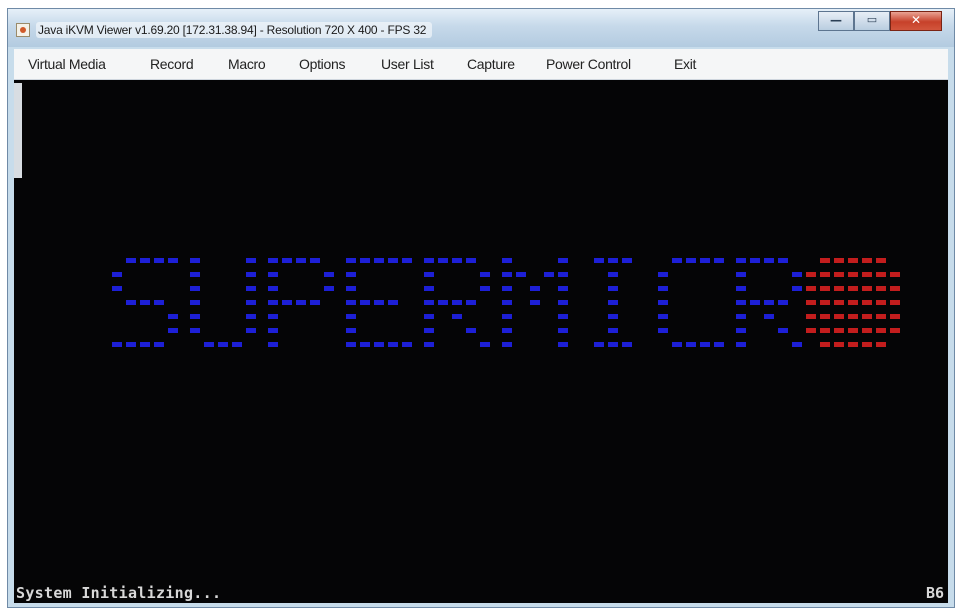 This screenshot has height=610, width=961. I want to click on minimize-button: —, so click(836, 21).